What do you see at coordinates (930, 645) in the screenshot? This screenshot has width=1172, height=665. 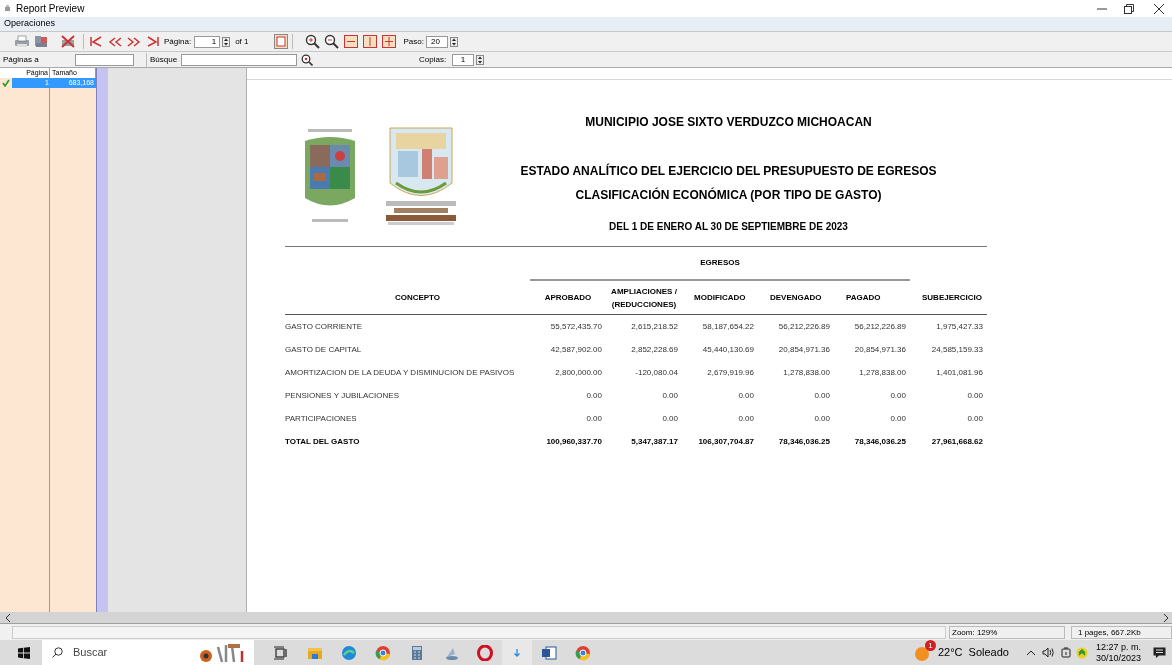 I see `notification-badge: 1` at bounding box center [930, 645].